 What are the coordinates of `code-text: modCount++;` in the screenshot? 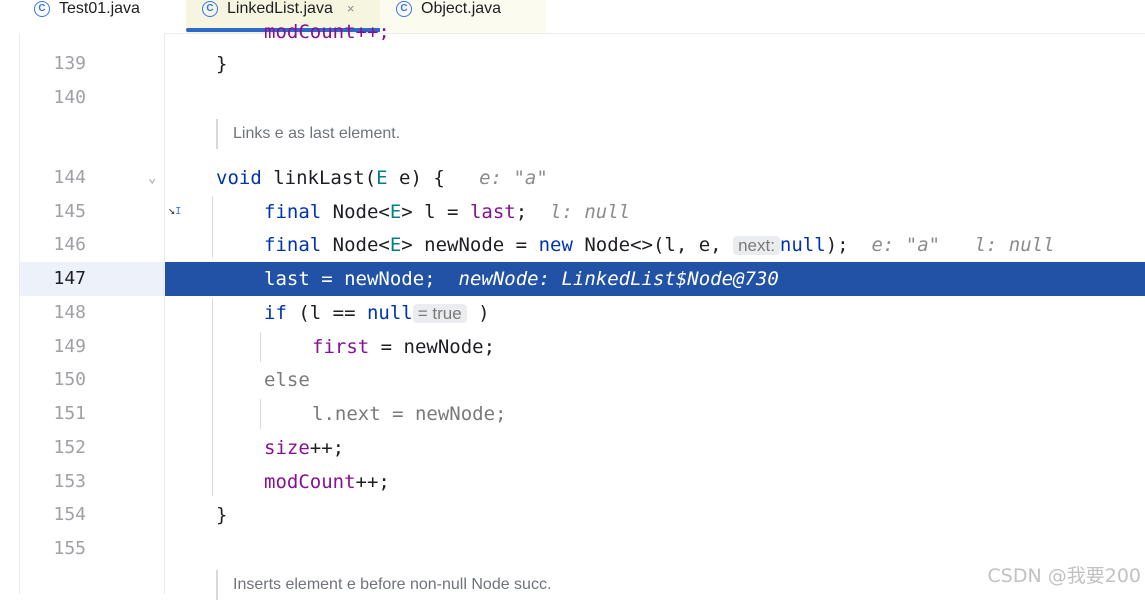 It's located at (327, 482).